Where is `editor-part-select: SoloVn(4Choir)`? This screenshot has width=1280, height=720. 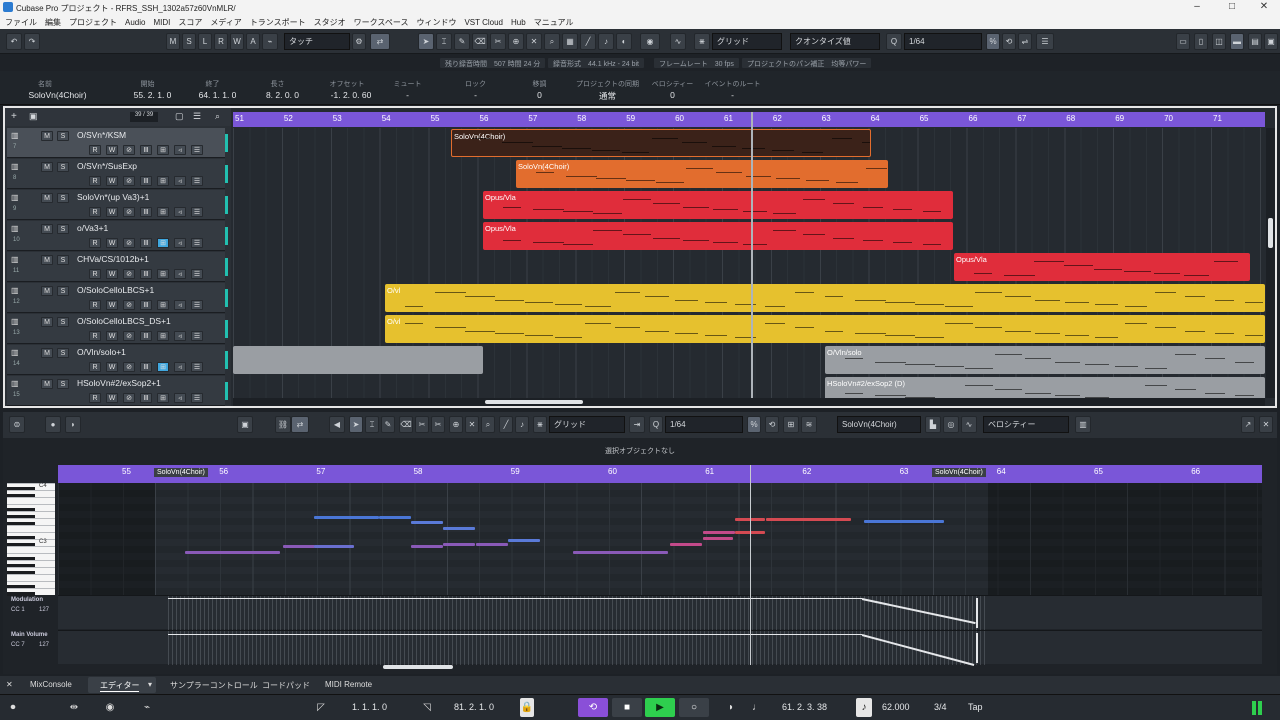 editor-part-select: SoloVn(4Choir) is located at coordinates (879, 424).